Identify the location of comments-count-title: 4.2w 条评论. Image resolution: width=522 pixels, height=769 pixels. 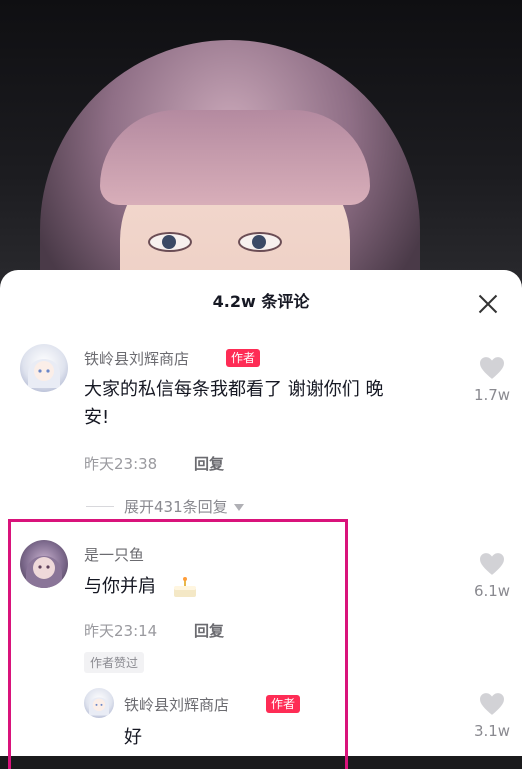
(261, 301).